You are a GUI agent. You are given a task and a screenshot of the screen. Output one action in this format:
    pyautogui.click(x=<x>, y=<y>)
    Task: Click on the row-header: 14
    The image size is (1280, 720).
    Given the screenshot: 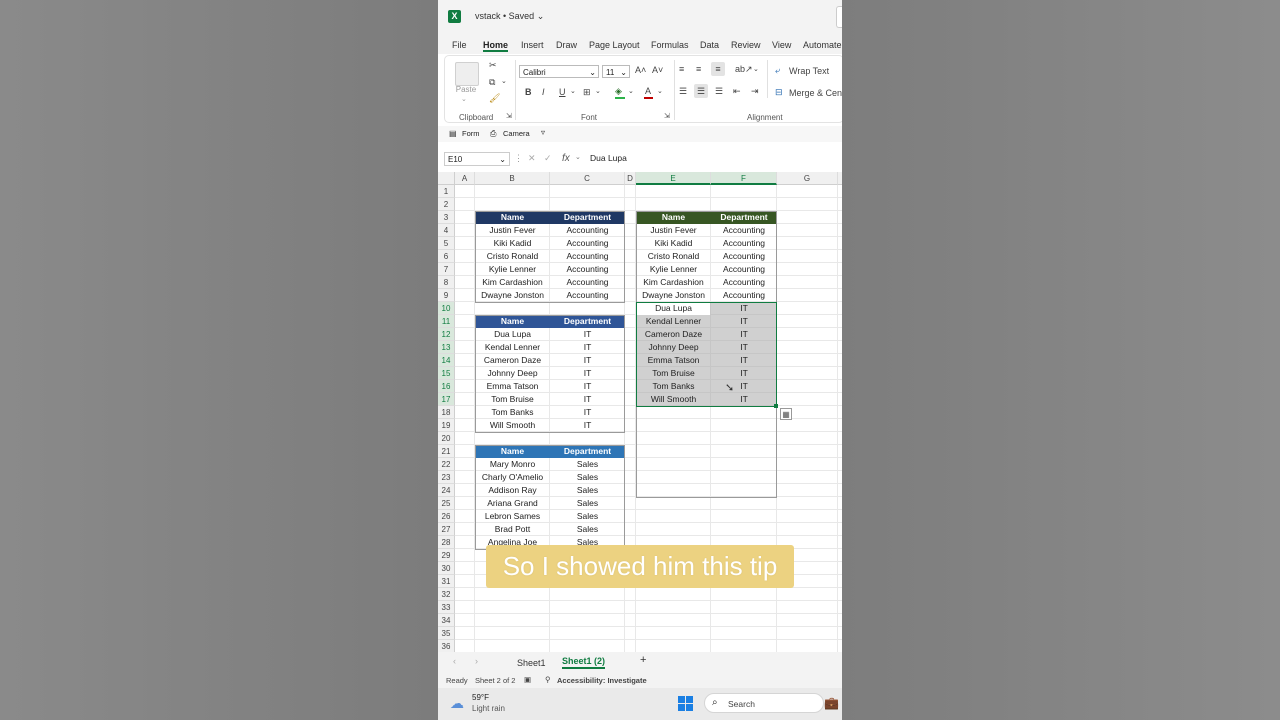 What is the action you would take?
    pyautogui.click(x=446, y=360)
    